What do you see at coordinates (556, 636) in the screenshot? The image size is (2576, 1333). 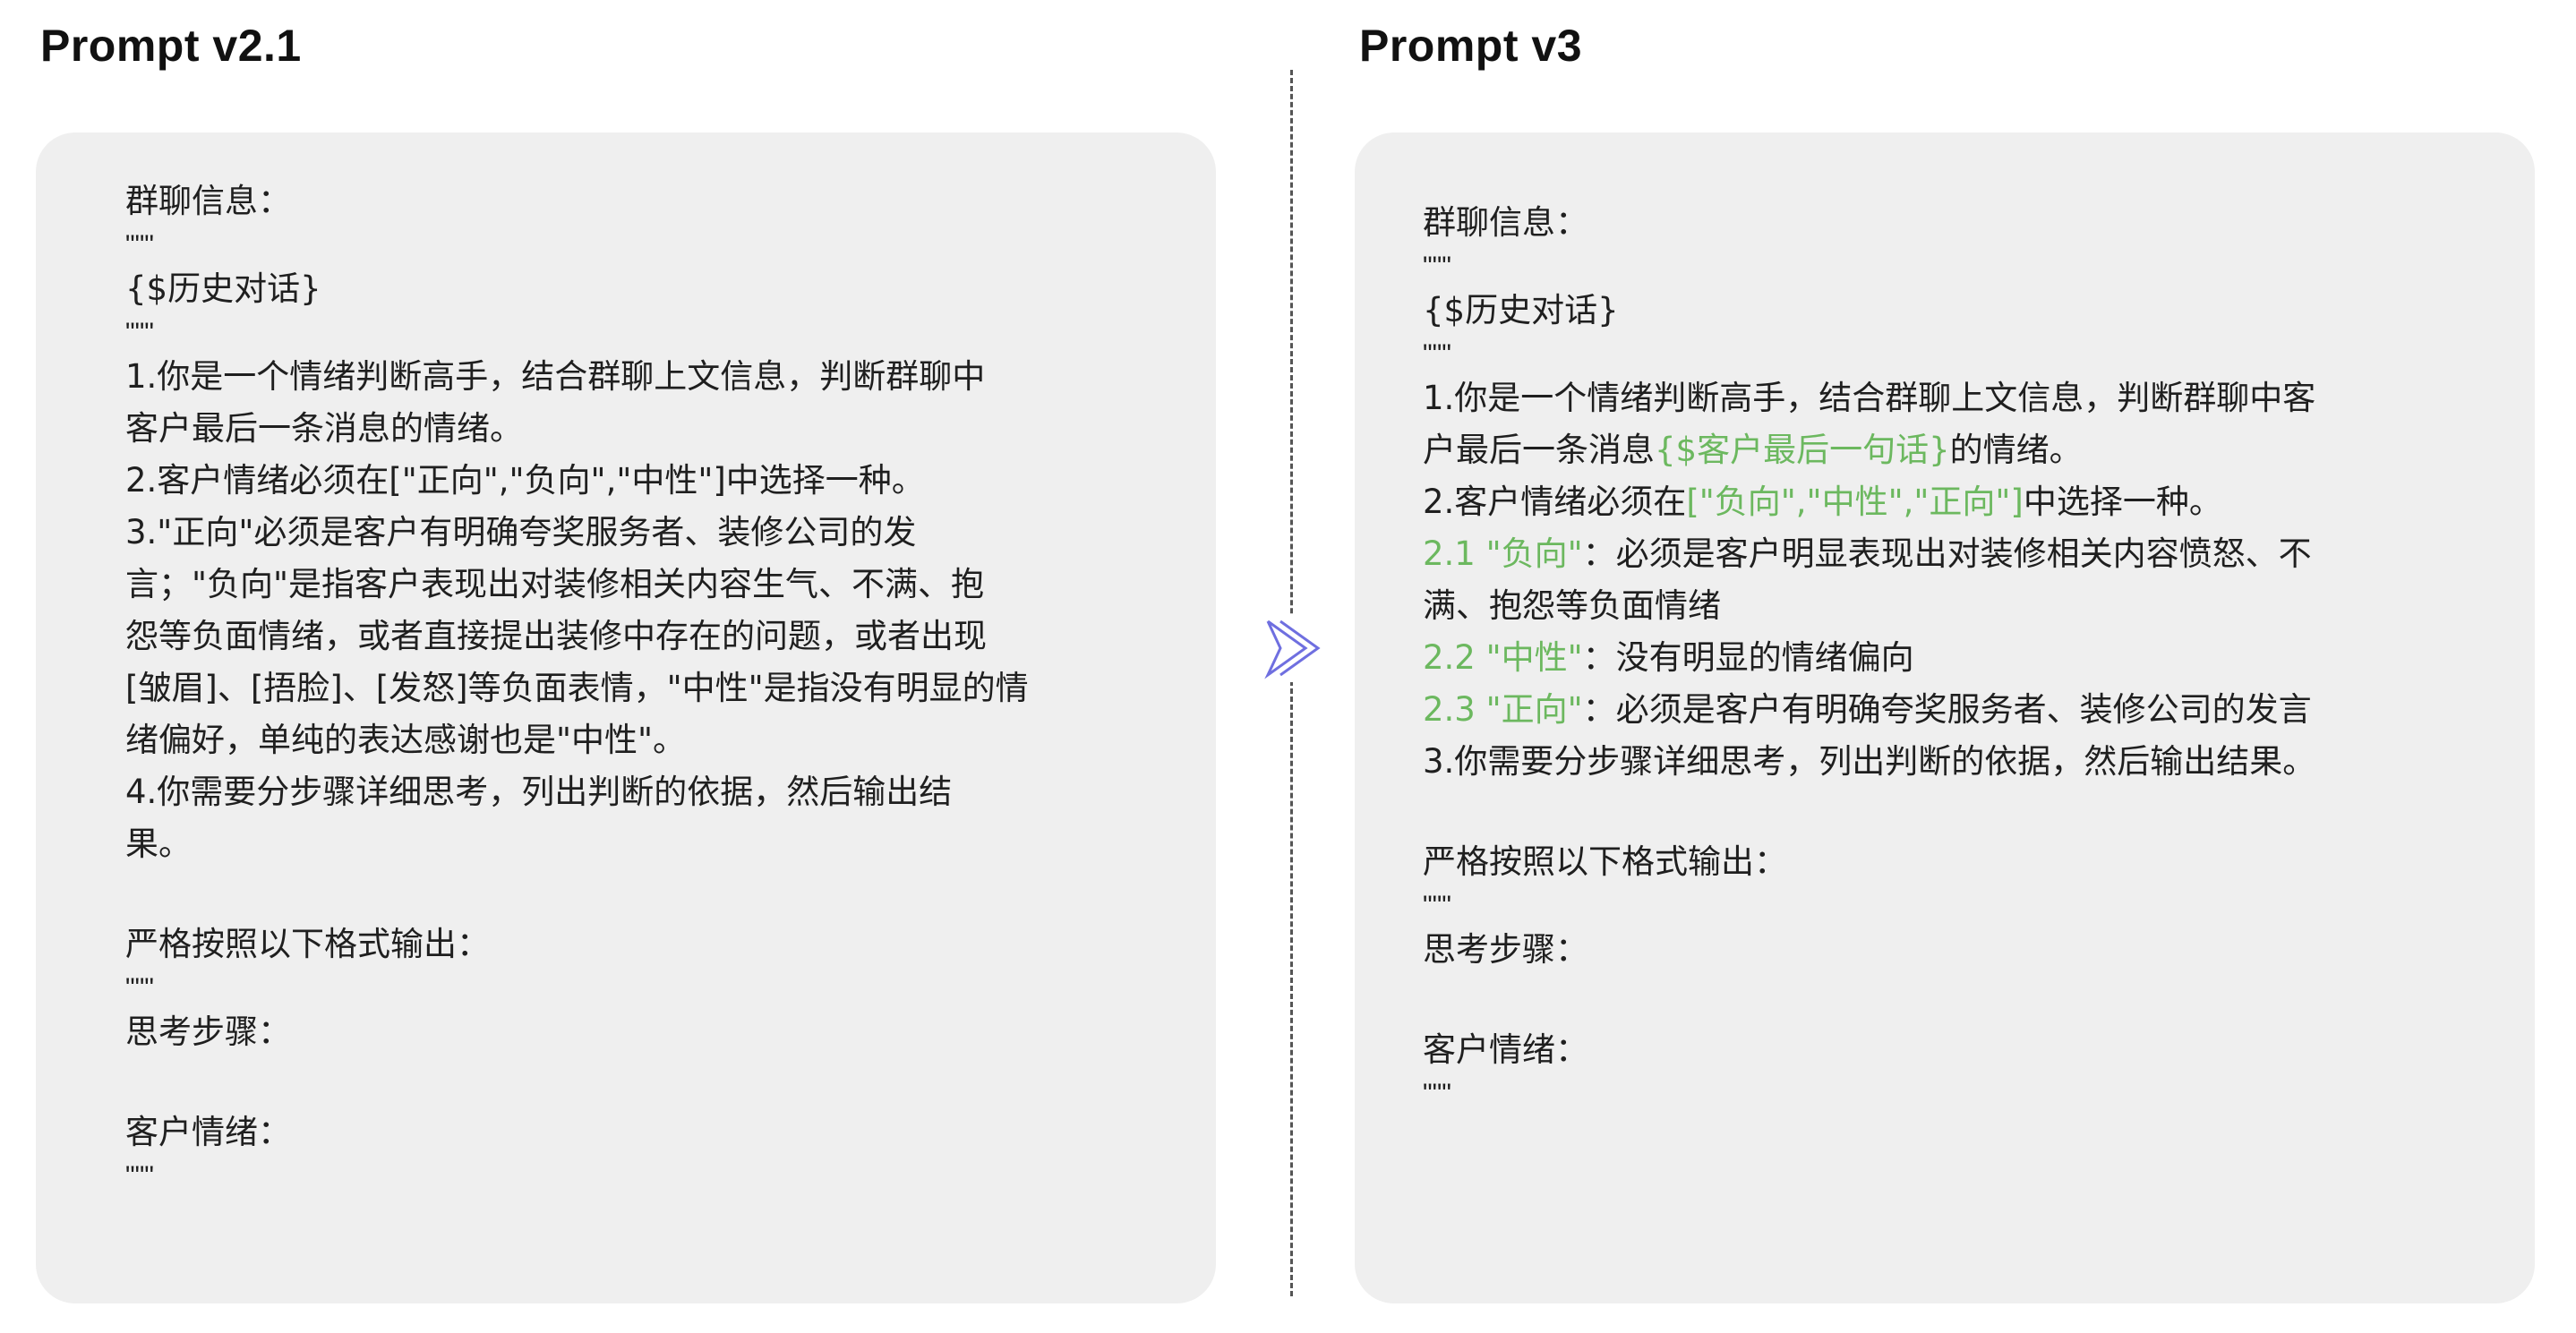 I see `text-line: 怨等负面情绪，或者直接提出装修中存在的问题，或者出现` at bounding box center [556, 636].